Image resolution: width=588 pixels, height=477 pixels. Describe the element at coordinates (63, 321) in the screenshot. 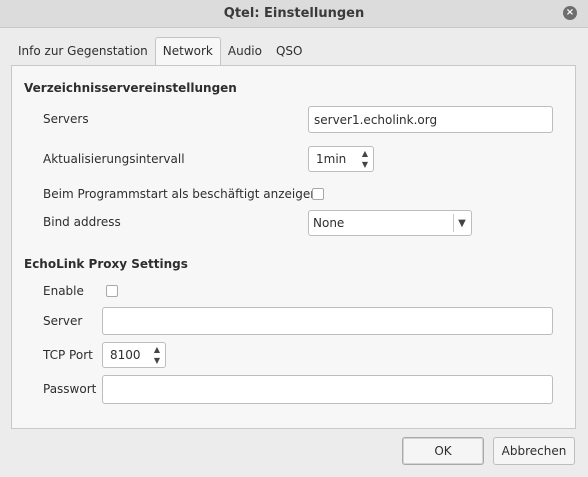

I see `proxy-server-label: Server` at that location.